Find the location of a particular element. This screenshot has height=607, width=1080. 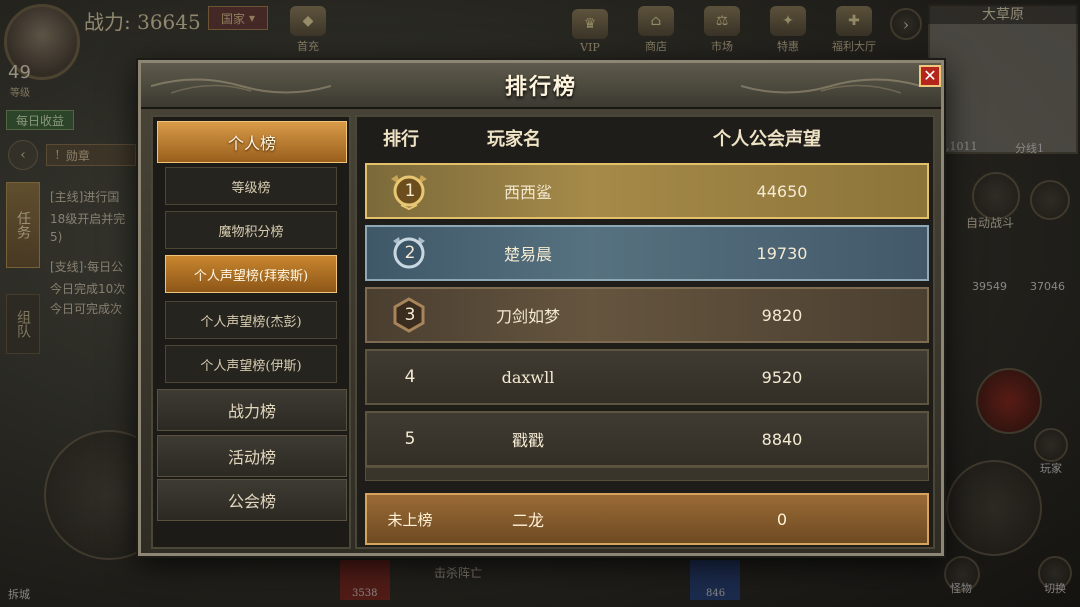

column-header-rank: 排行 is located at coordinates (401, 139).